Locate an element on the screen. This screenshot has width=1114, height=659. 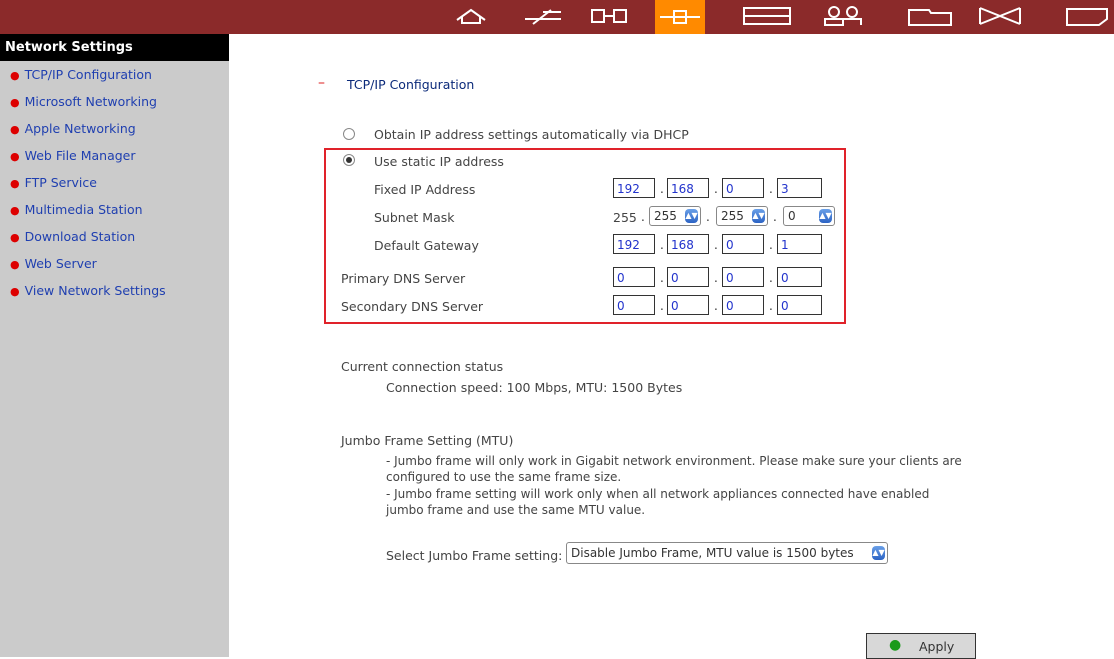
primary-dns-label: Primary DNS Server is located at coordinates (403, 278).